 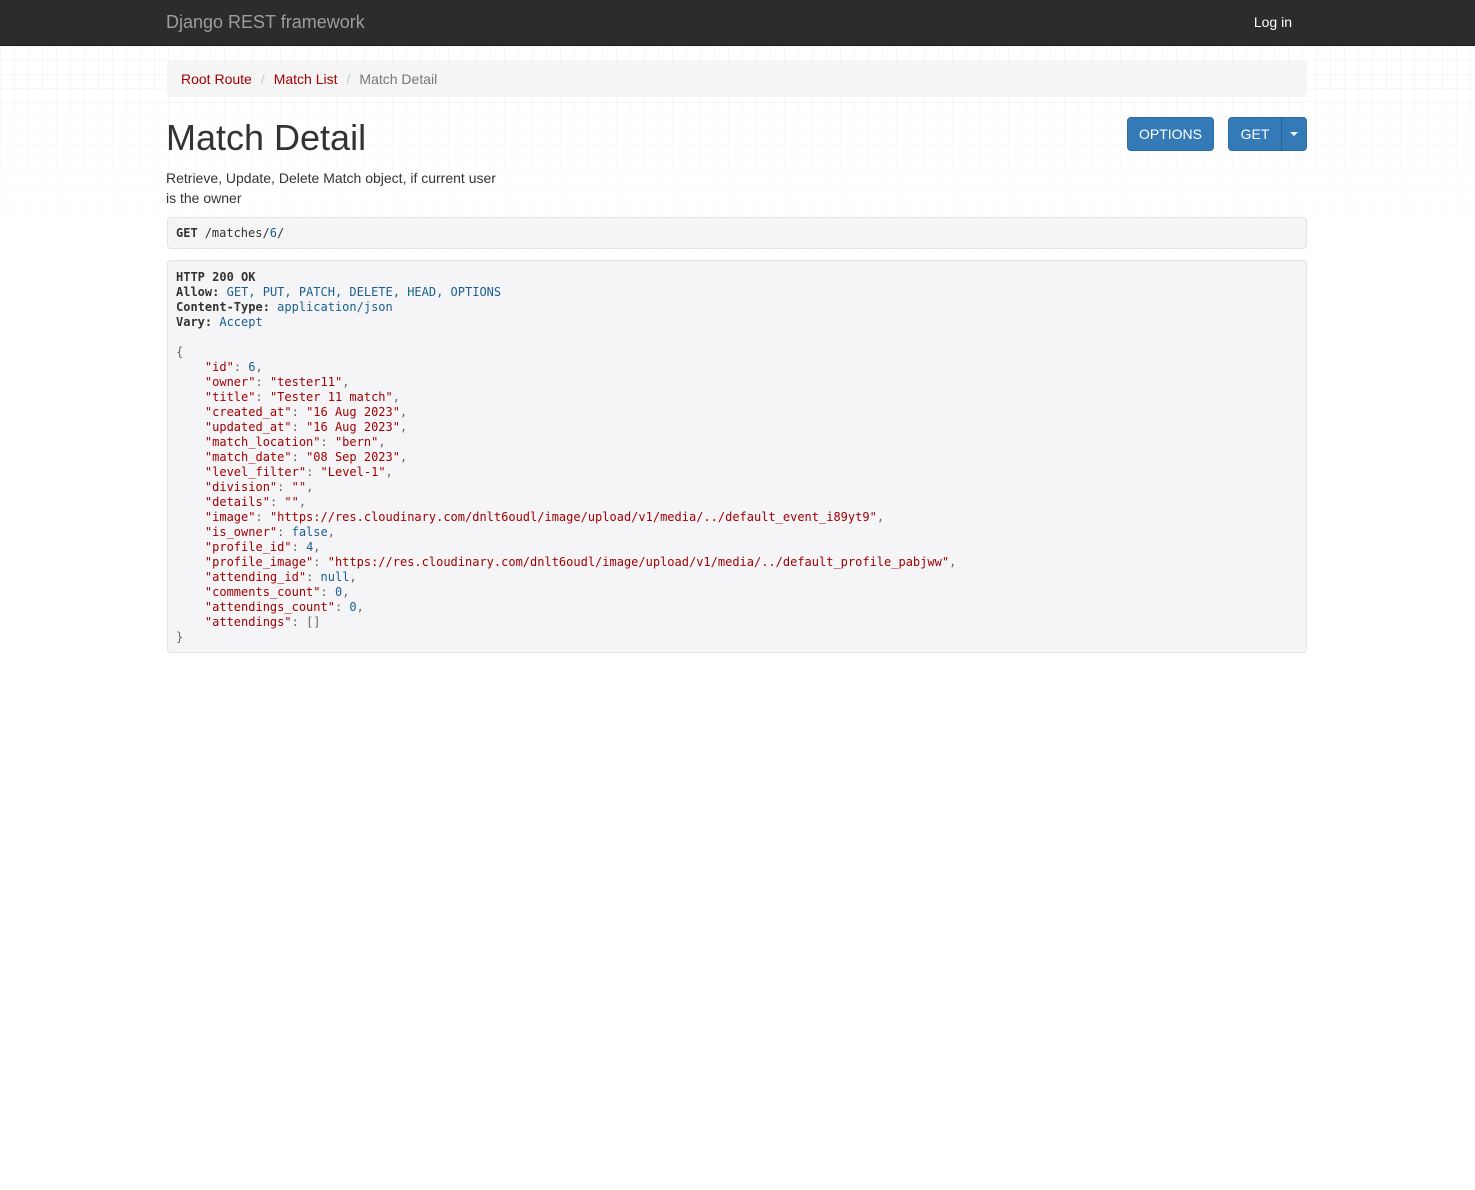 What do you see at coordinates (737, 79) in the screenshot?
I see `breadcrumb: Root Route / Match List / Match Detail` at bounding box center [737, 79].